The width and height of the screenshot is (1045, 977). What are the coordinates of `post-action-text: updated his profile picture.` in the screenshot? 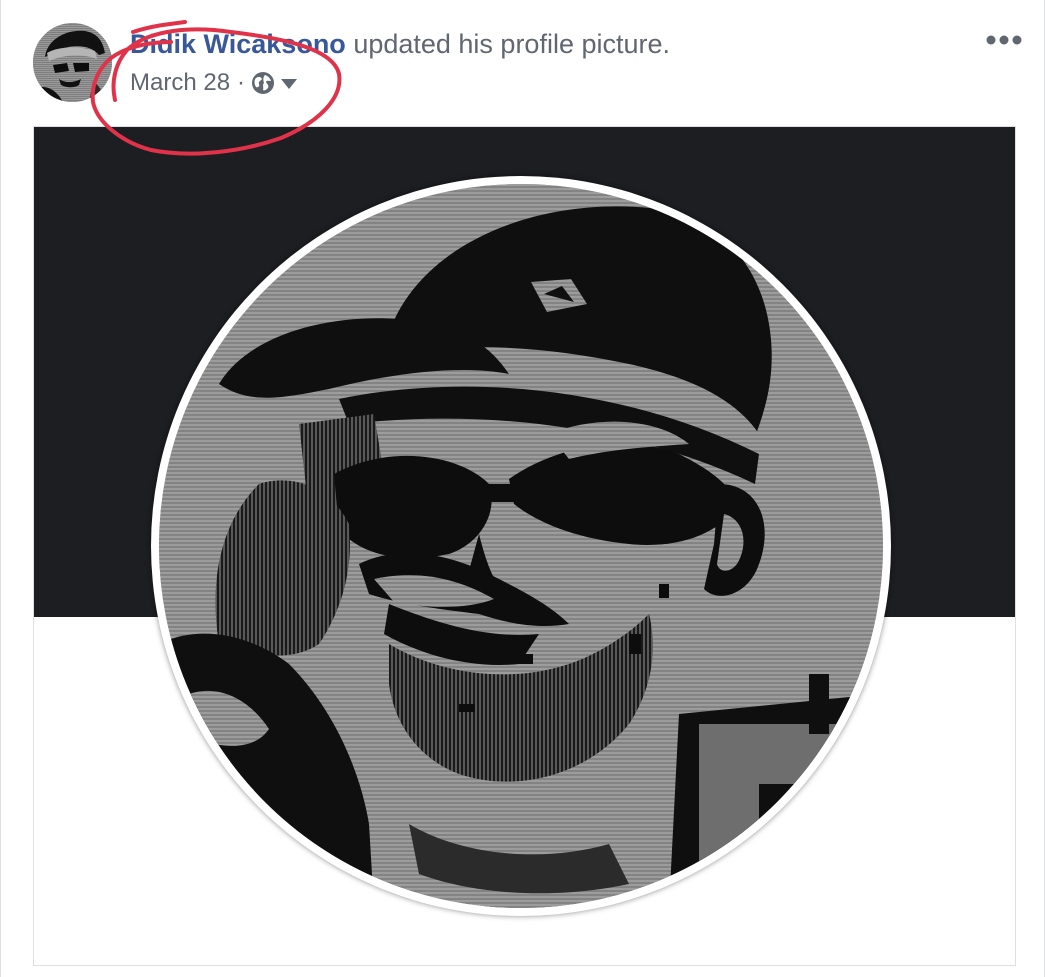 It's located at (508, 44).